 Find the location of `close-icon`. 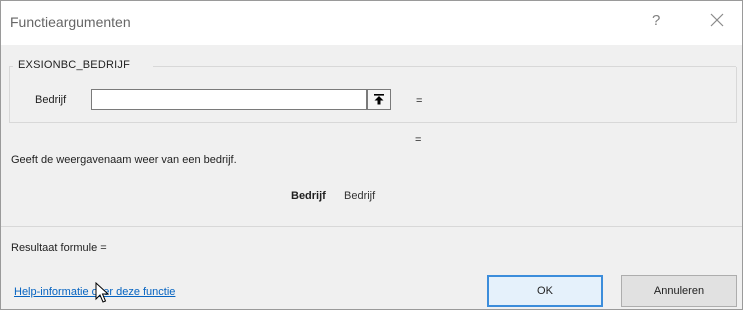

close-icon is located at coordinates (717, 20).